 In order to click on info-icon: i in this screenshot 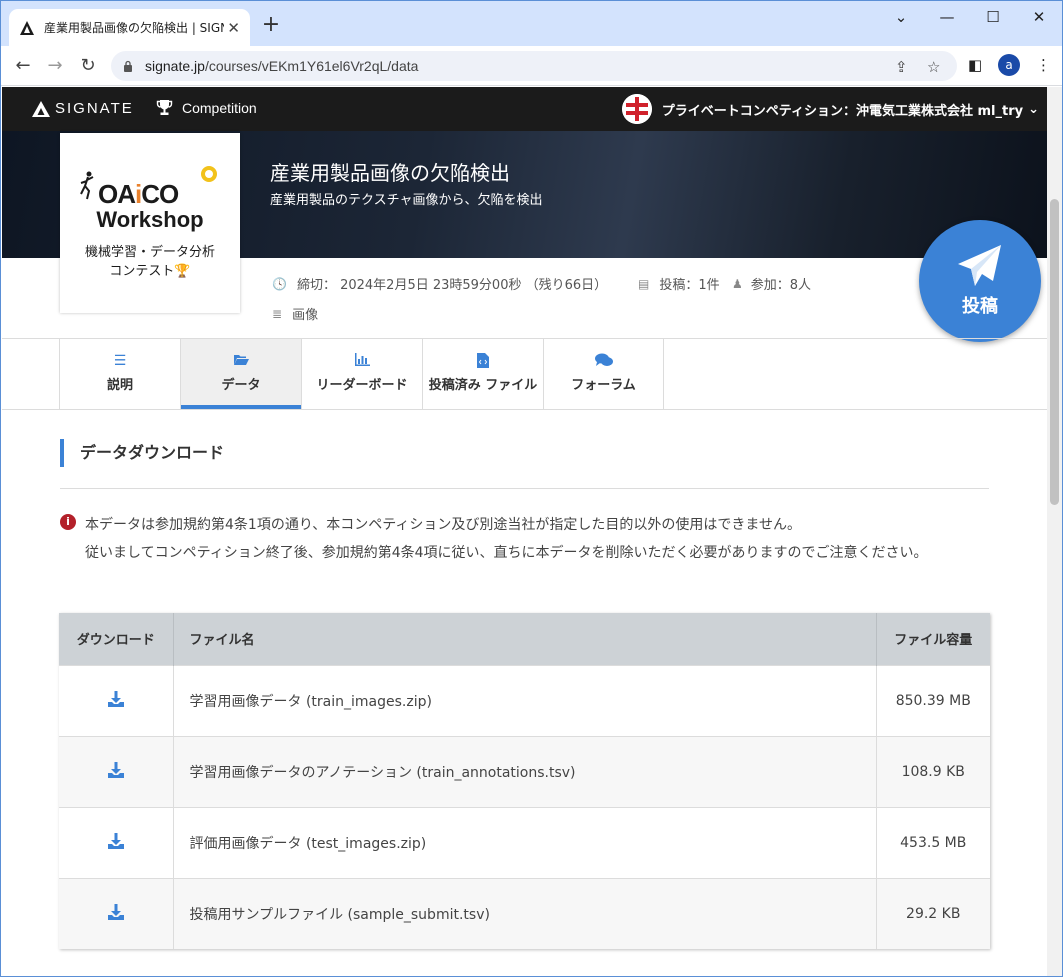, I will do `click(68, 522)`.